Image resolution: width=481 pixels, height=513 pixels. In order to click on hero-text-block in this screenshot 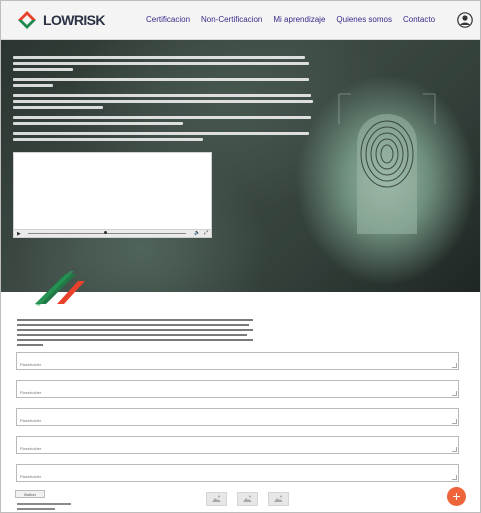, I will do `click(163, 100)`.